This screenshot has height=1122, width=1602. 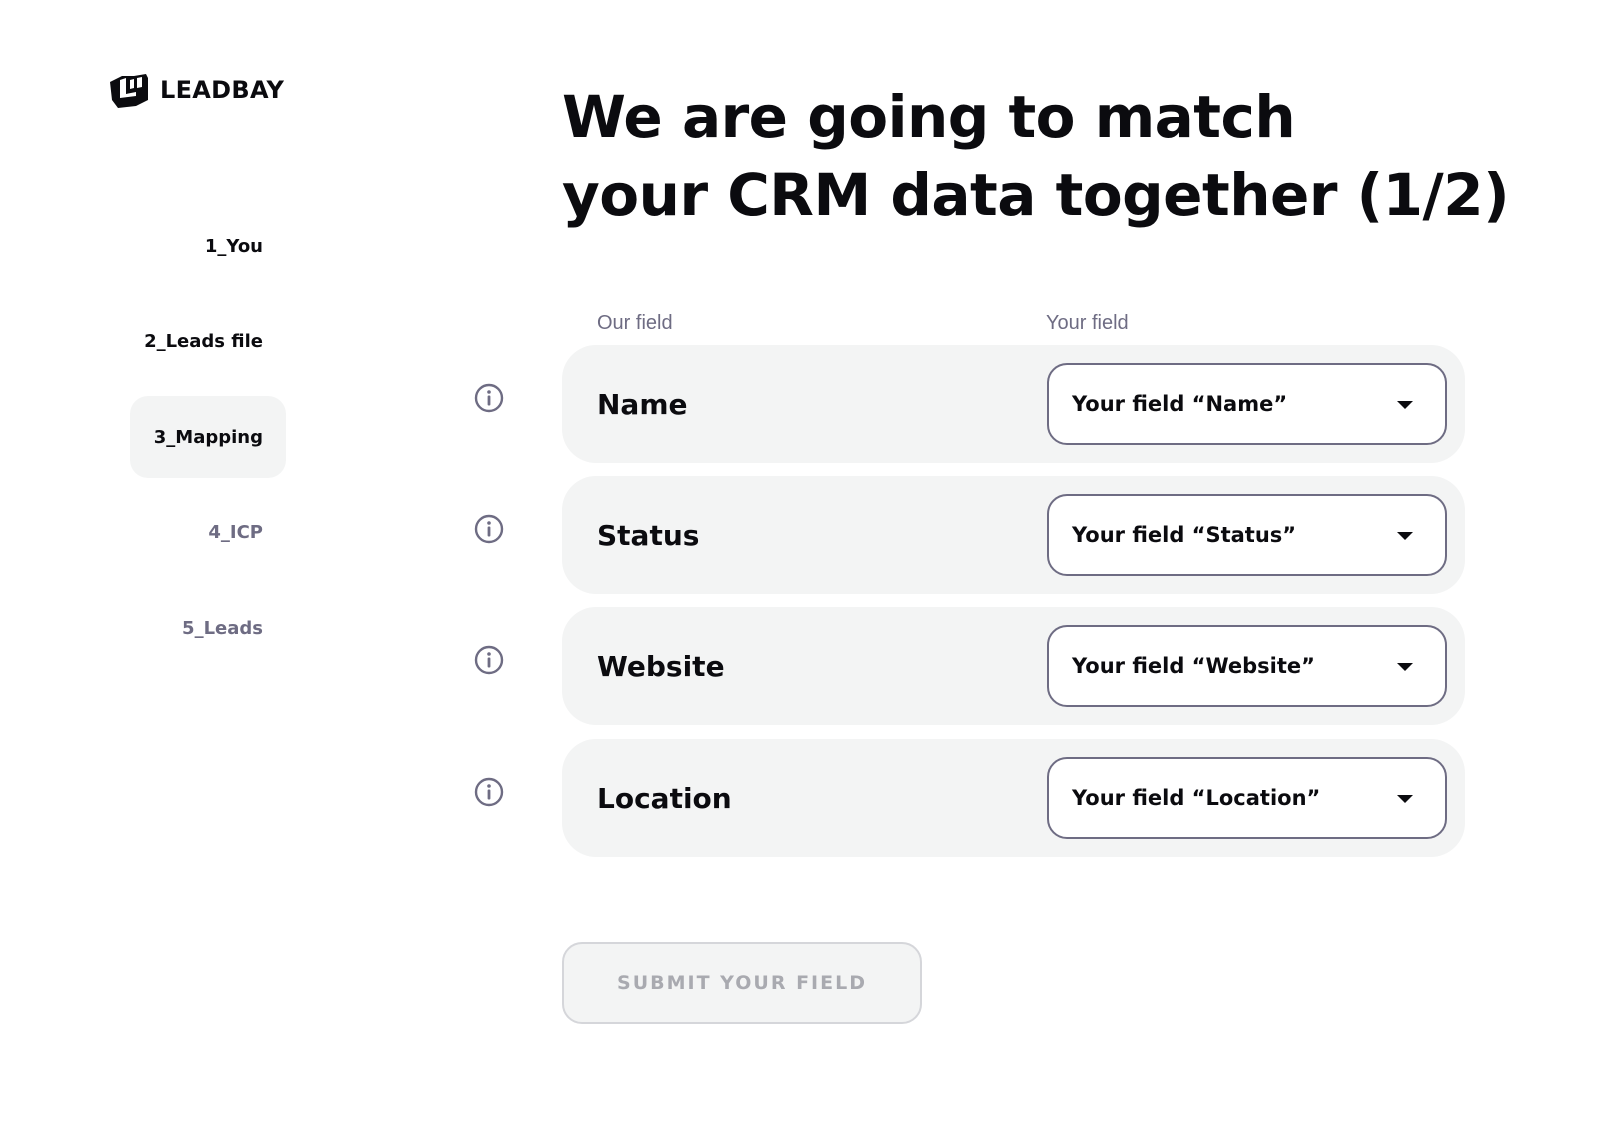 I want to click on brand-name: LEADBAY, so click(x=222, y=90).